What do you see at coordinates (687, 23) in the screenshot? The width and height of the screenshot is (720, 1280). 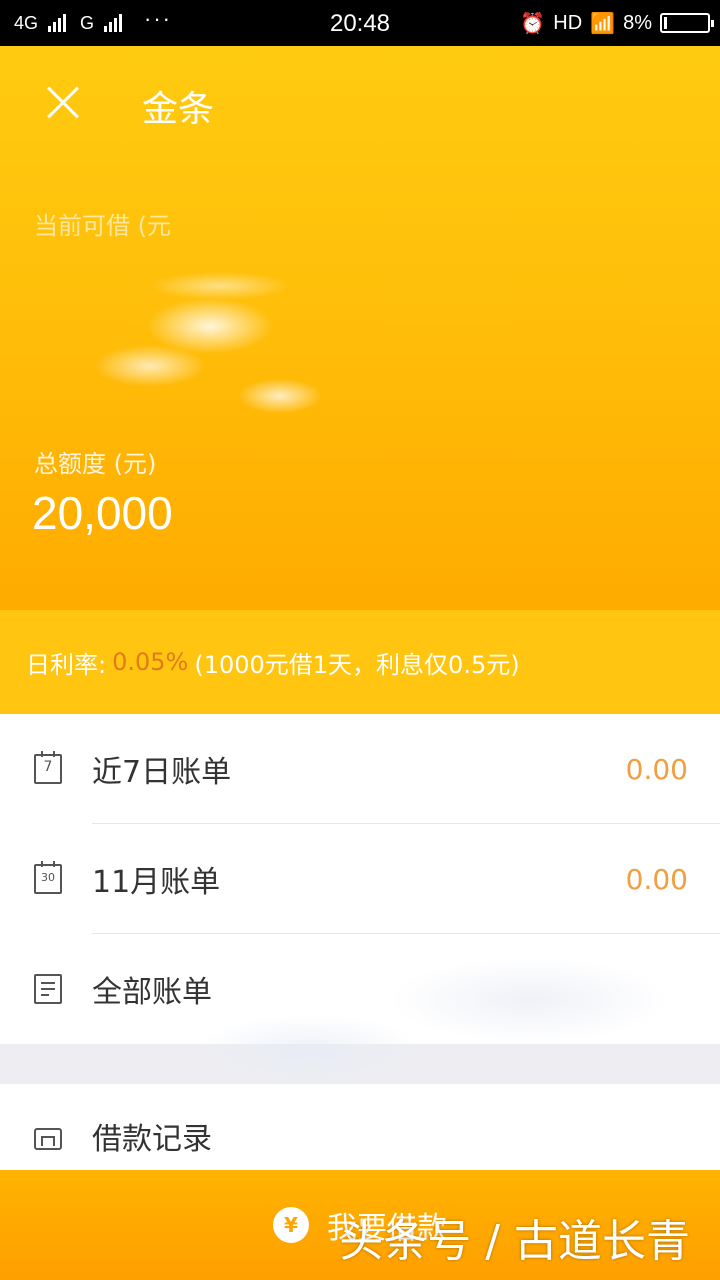 I see `battery-icon` at bounding box center [687, 23].